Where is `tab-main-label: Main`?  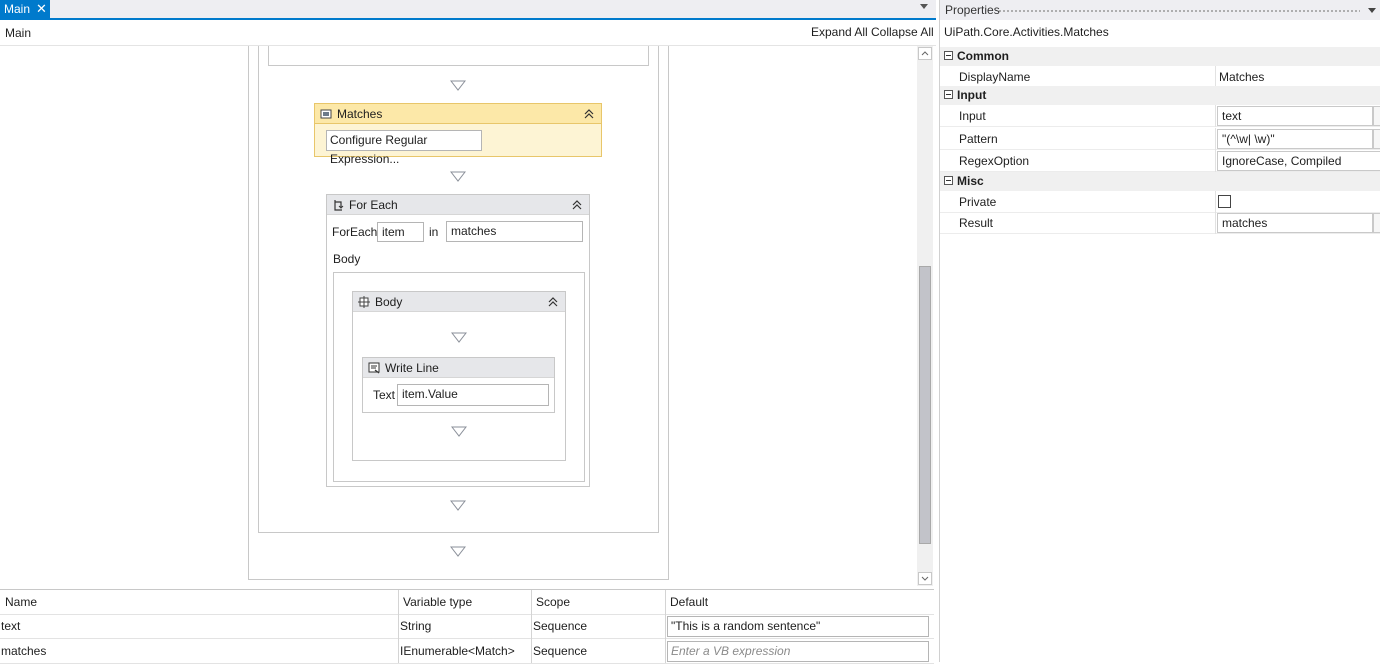
tab-main-label: Main is located at coordinates (17, 9).